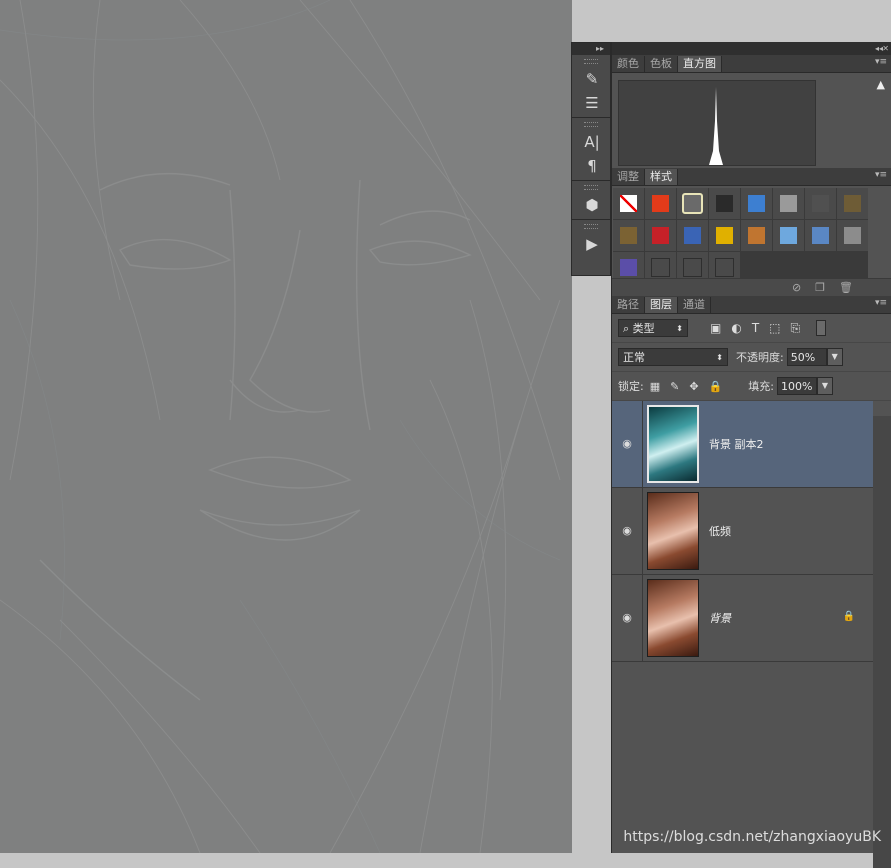 The width and height of the screenshot is (891, 868). Describe the element at coordinates (806, 357) in the screenshot. I see `opacity-input: 50%` at that location.